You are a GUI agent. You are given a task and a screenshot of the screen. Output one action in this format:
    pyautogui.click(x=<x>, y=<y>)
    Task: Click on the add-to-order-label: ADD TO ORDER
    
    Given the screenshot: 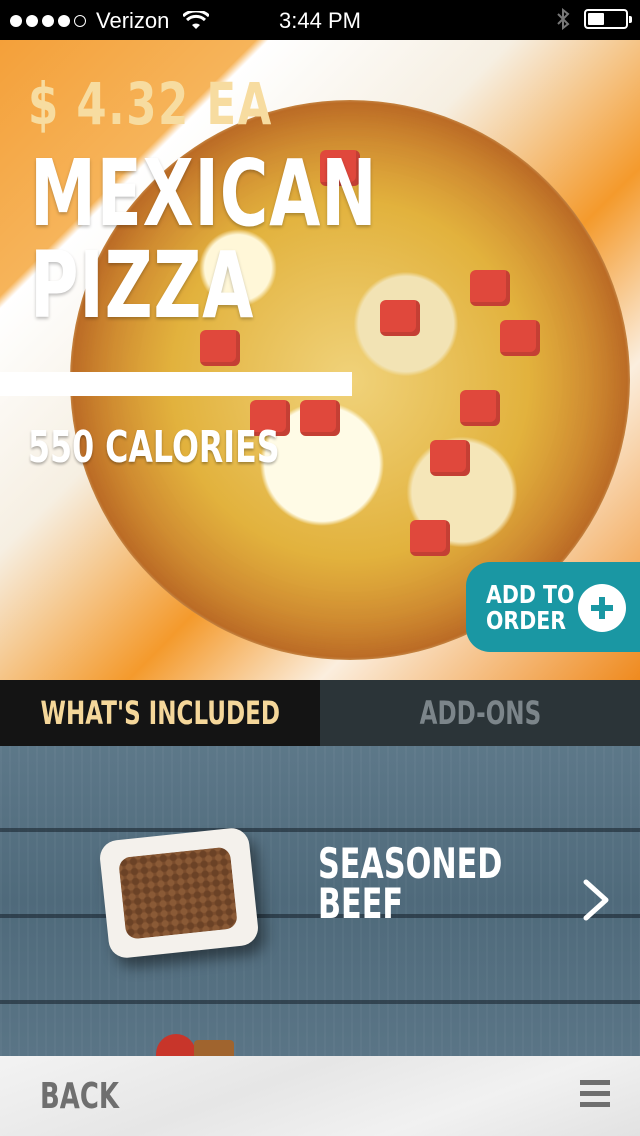 What is the action you would take?
    pyautogui.click(x=530, y=608)
    